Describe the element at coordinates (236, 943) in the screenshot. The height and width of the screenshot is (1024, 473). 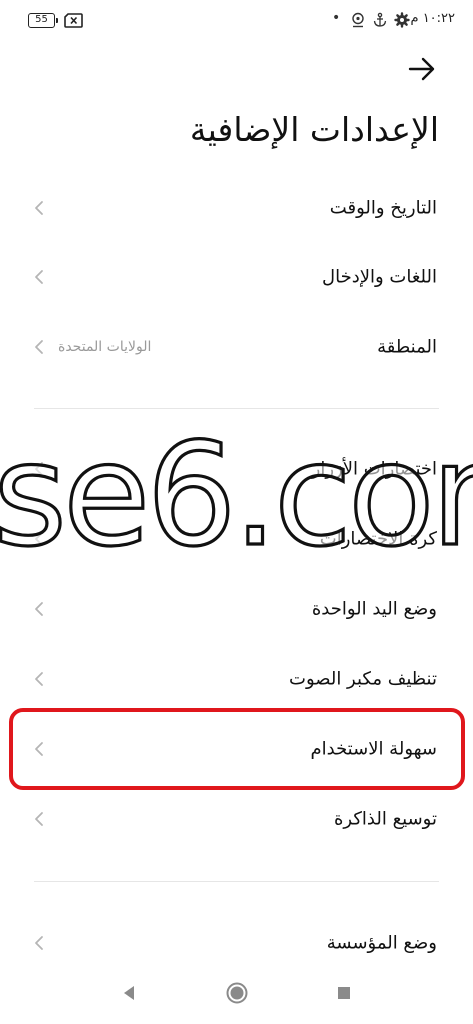
I see `setting-enterprise-mode: وضع المؤسسة` at that location.